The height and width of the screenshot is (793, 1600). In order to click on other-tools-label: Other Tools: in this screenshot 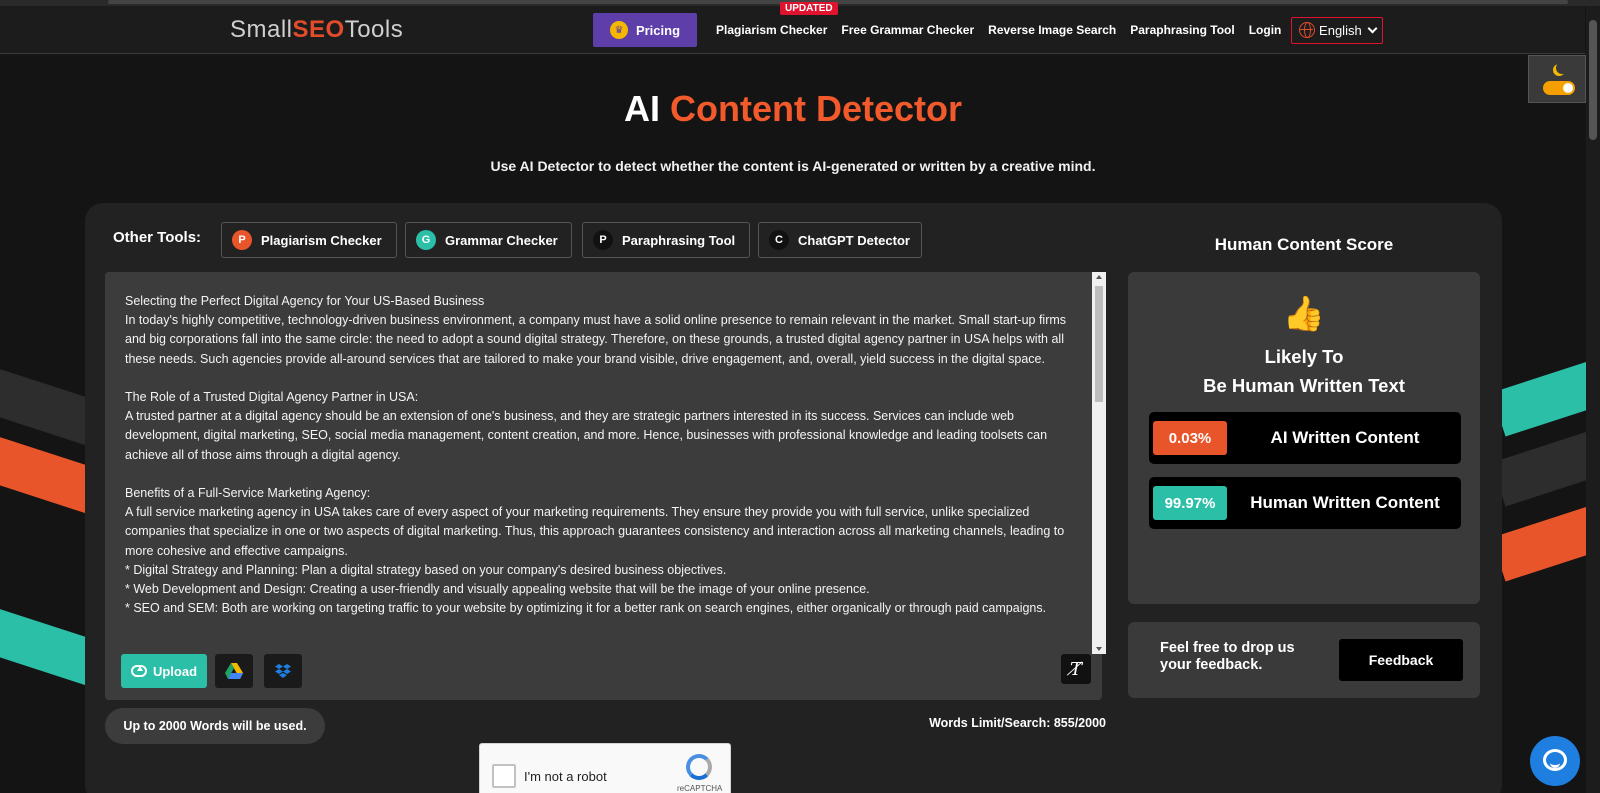, I will do `click(157, 237)`.